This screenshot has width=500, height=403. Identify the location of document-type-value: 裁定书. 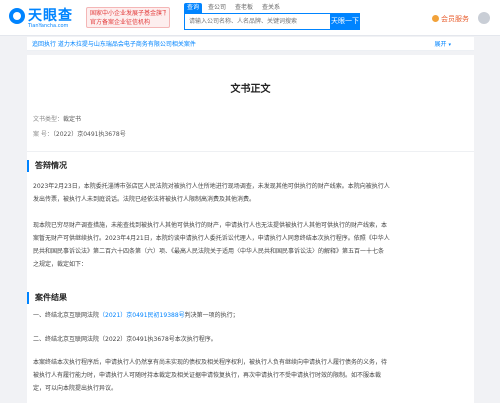
(72, 119).